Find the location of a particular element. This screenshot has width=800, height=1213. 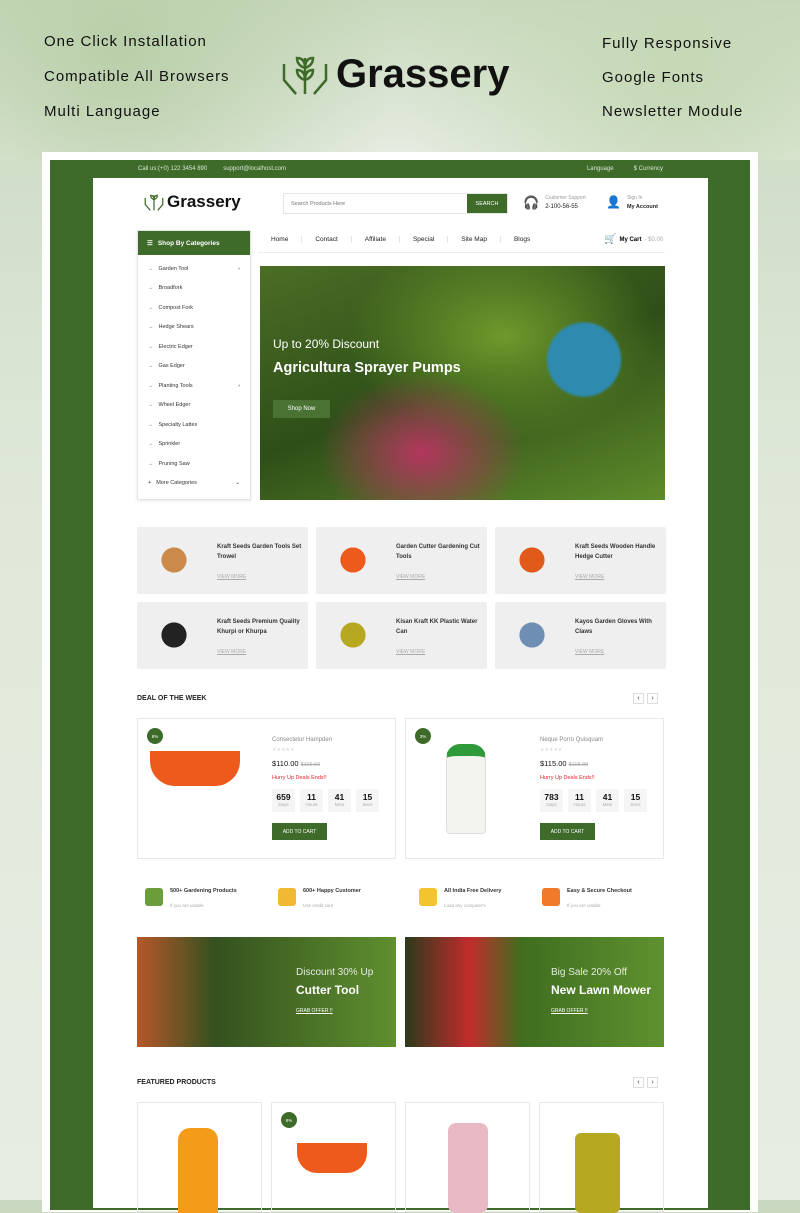

feature-text: Multi Language is located at coordinates (102, 111).